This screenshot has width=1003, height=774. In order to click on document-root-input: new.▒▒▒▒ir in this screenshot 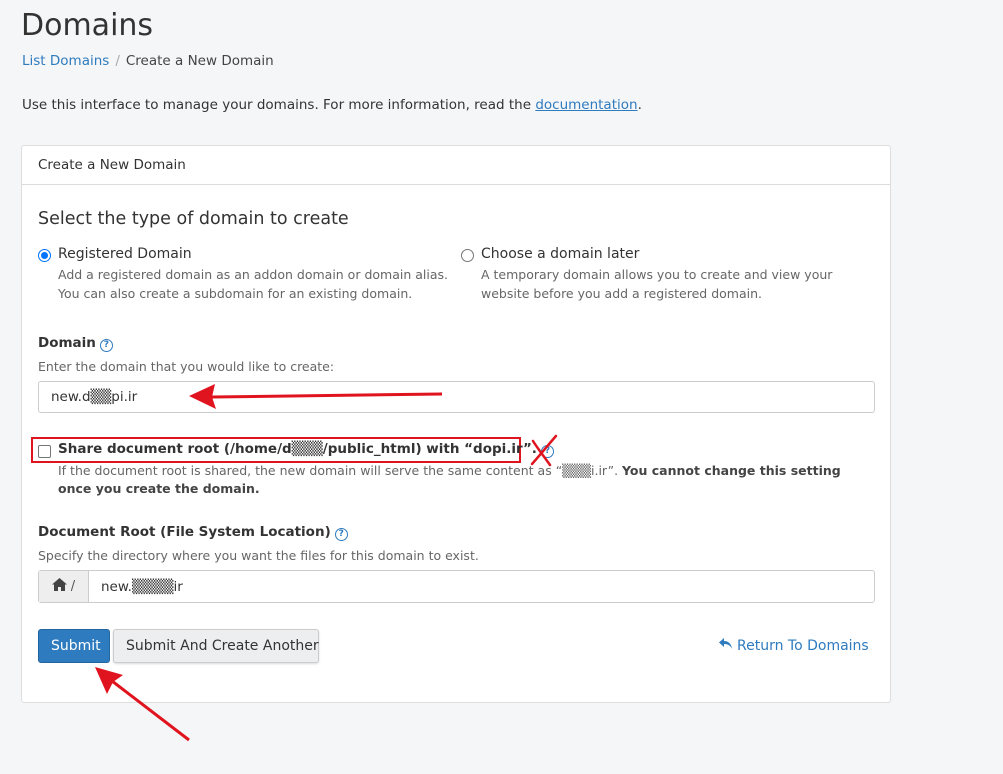, I will do `click(142, 586)`.